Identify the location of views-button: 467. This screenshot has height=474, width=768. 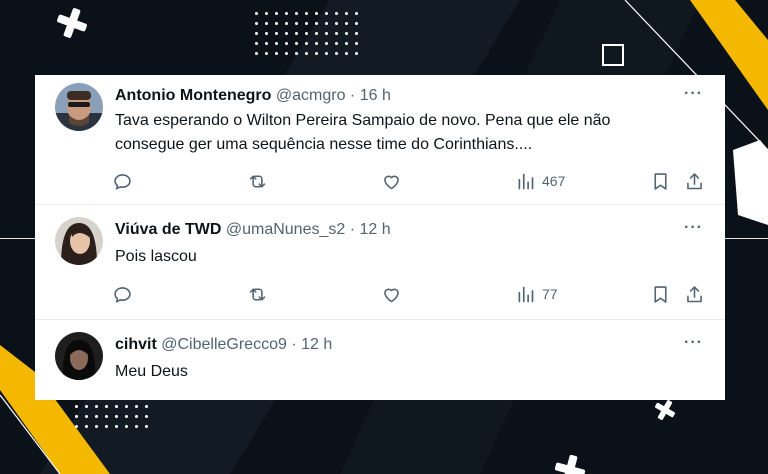
(540, 181).